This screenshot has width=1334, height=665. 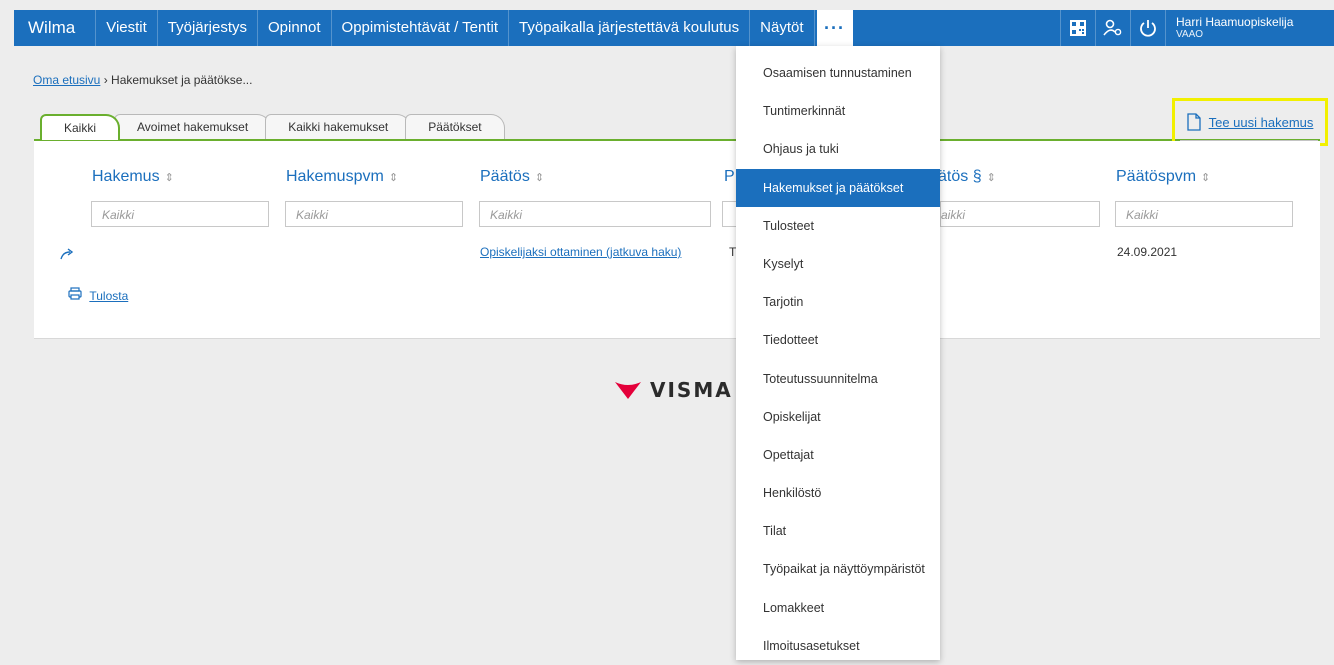 I want to click on user-profile: Harri Haamuopiskelija VAAO, so click(x=1249, y=28).